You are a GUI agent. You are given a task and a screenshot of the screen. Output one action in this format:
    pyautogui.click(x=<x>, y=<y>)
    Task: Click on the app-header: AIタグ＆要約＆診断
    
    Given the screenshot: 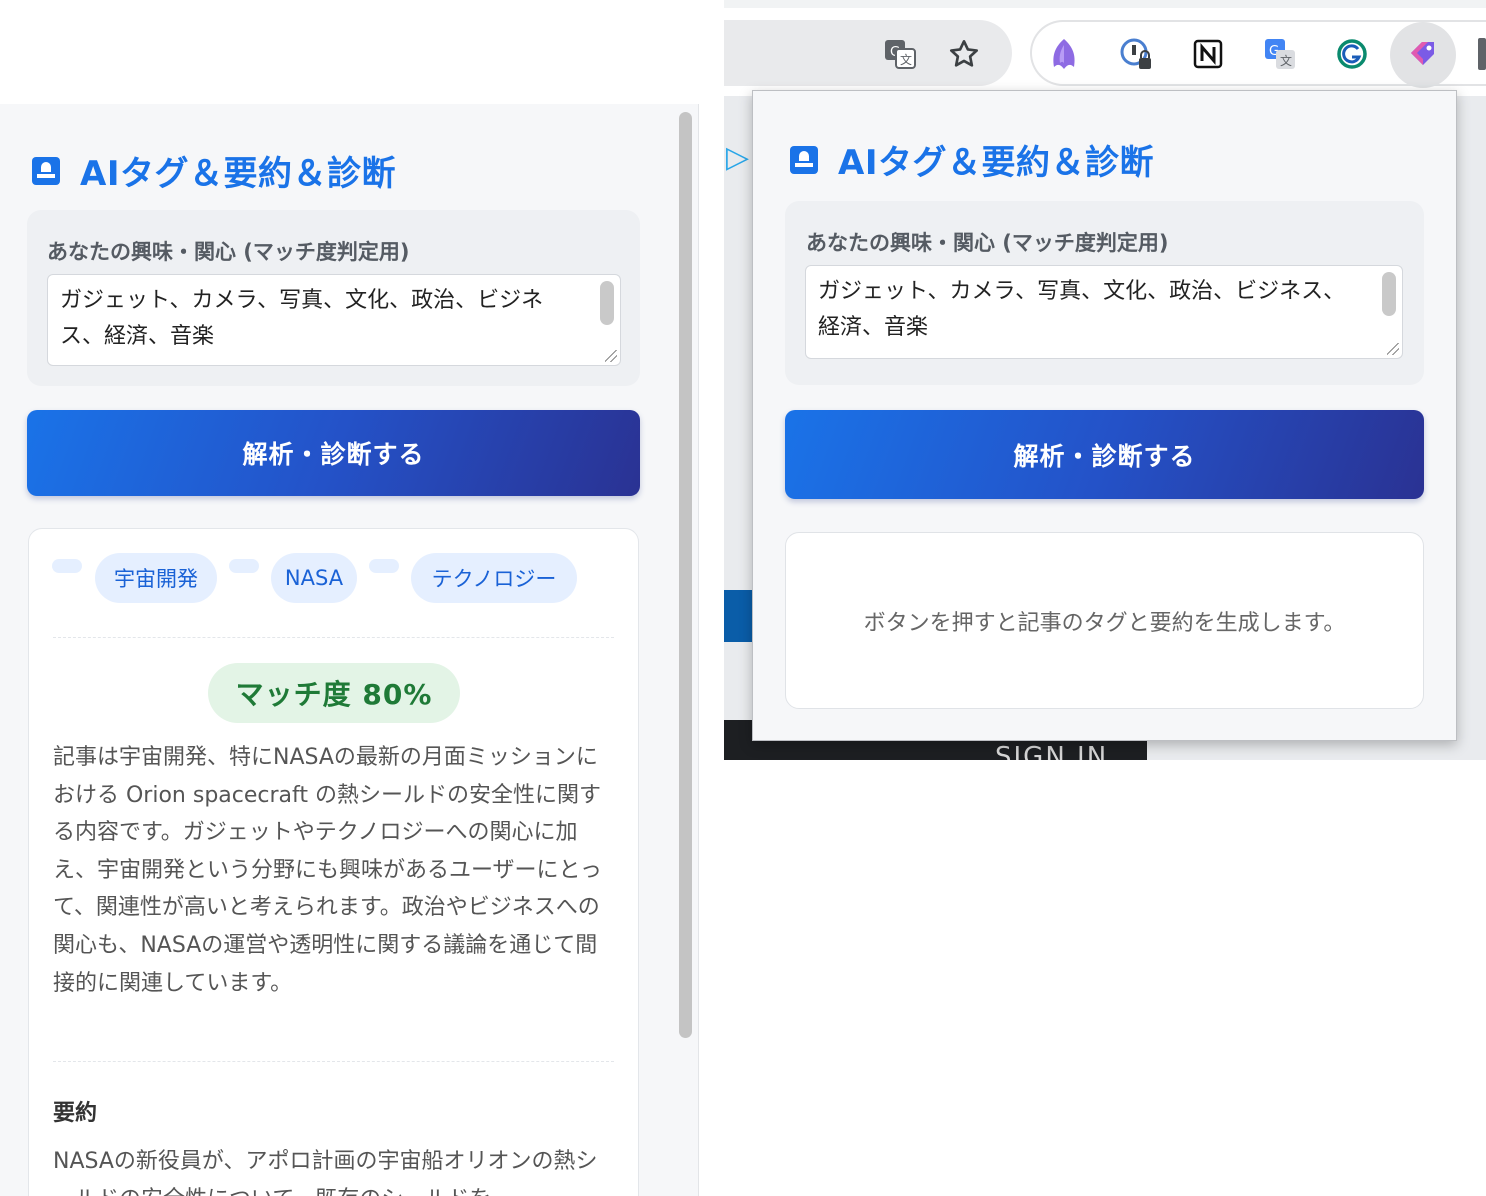 What is the action you would take?
    pyautogui.click(x=214, y=170)
    